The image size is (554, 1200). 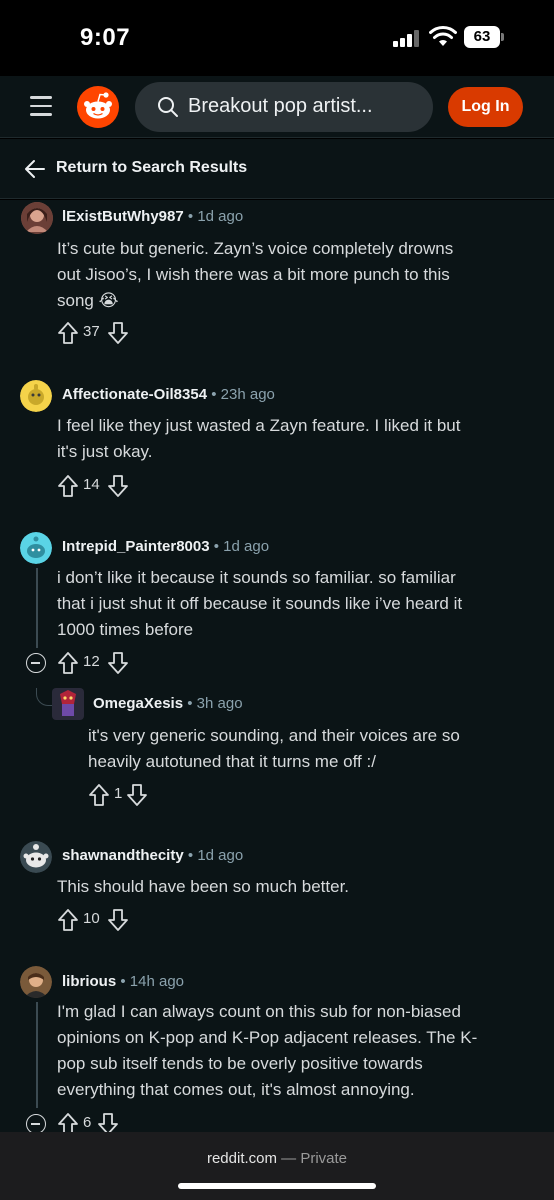 I want to click on comment-line: song 😭, so click(x=88, y=300).